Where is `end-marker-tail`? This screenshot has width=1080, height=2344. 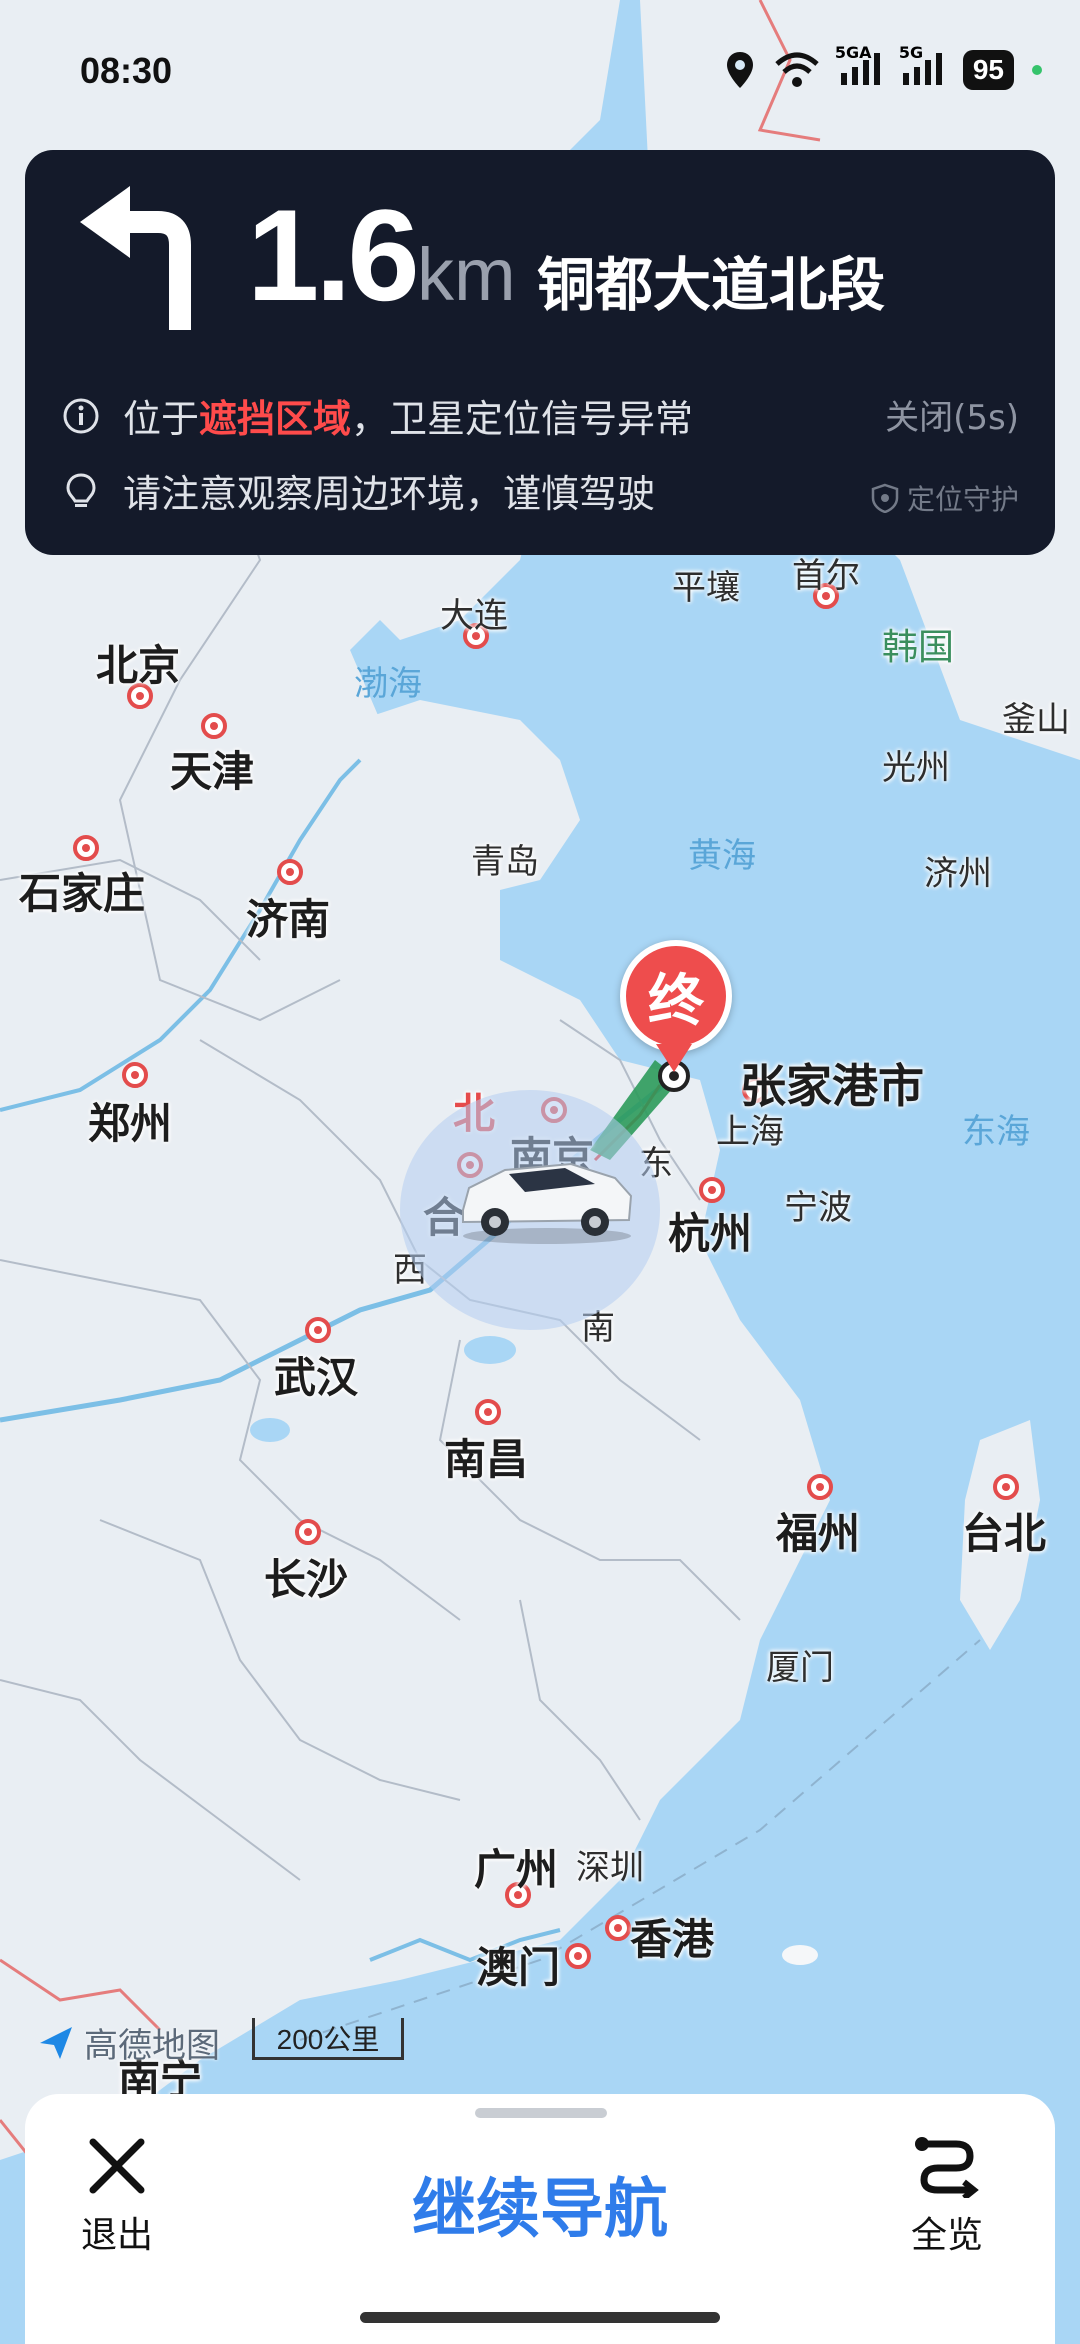 end-marker-tail is located at coordinates (674, 1058).